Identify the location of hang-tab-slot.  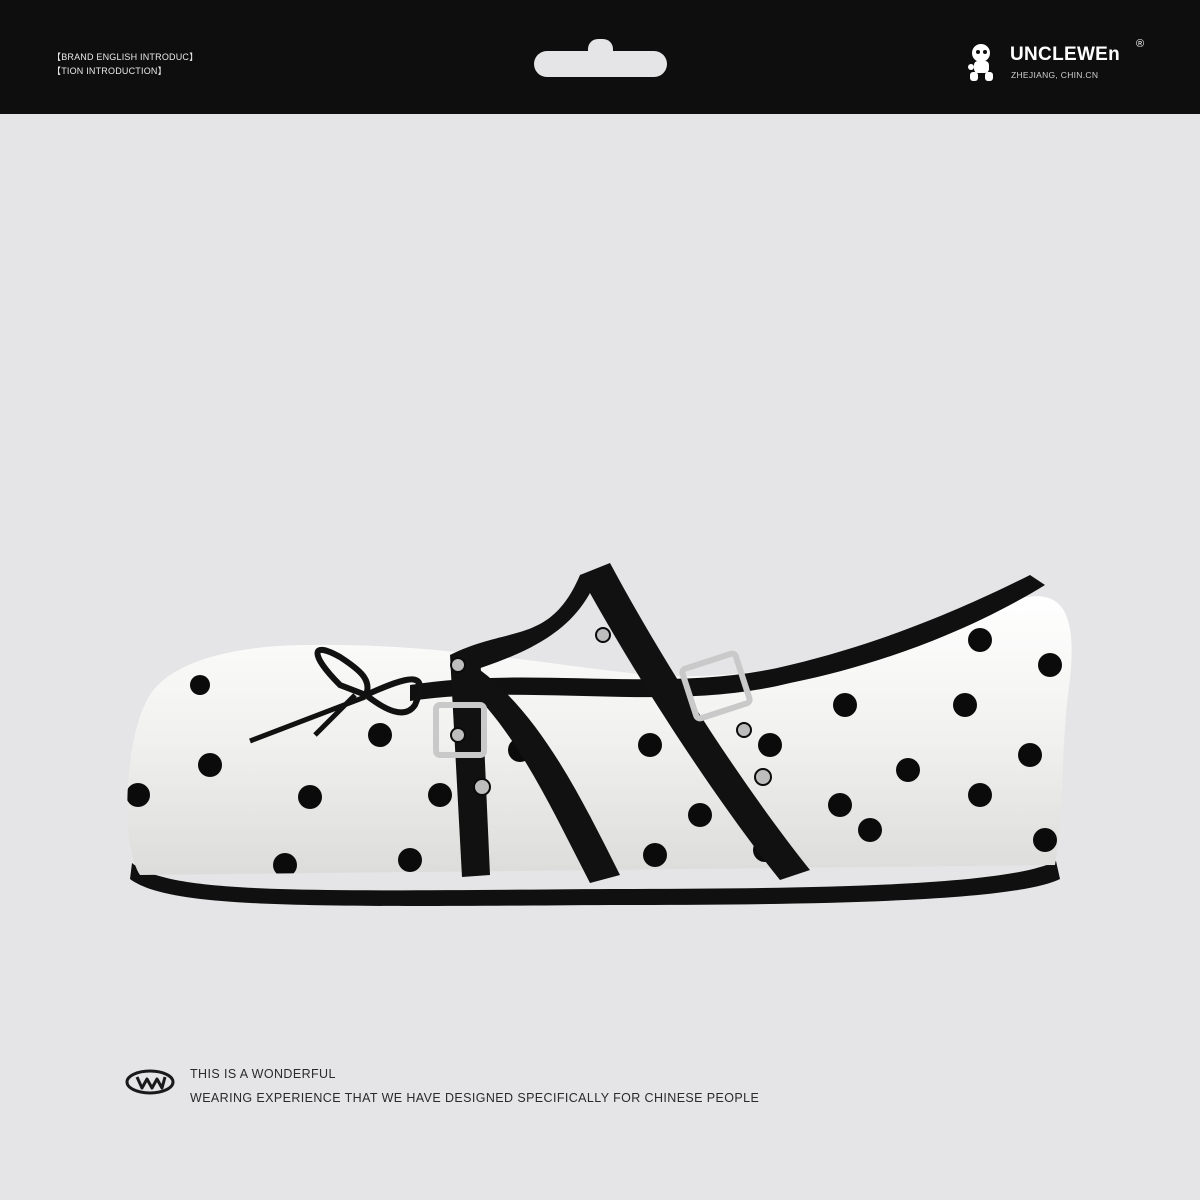
(600, 58).